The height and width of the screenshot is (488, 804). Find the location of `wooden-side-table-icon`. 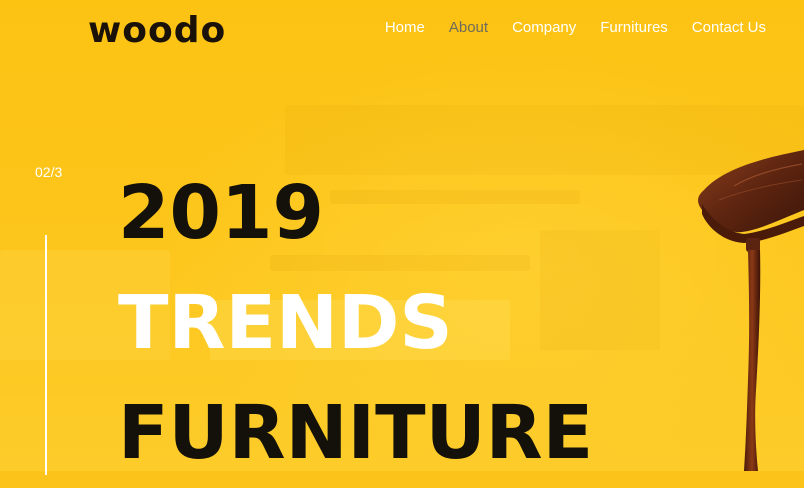

wooden-side-table-icon is located at coordinates (751, 310).